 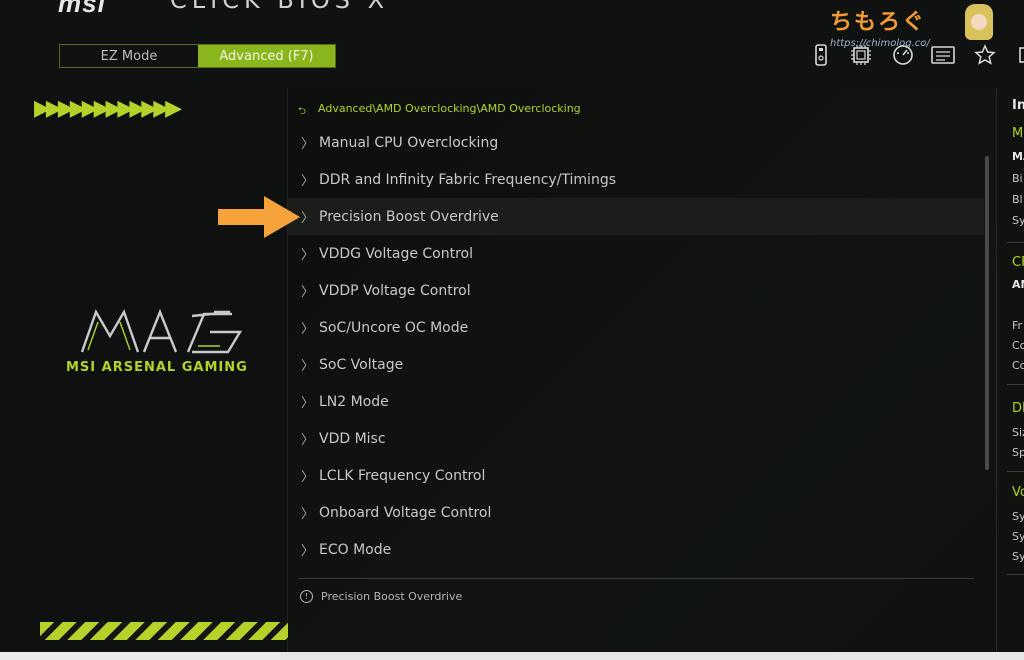 I want to click on speedometer-icon, so click(x=903, y=55).